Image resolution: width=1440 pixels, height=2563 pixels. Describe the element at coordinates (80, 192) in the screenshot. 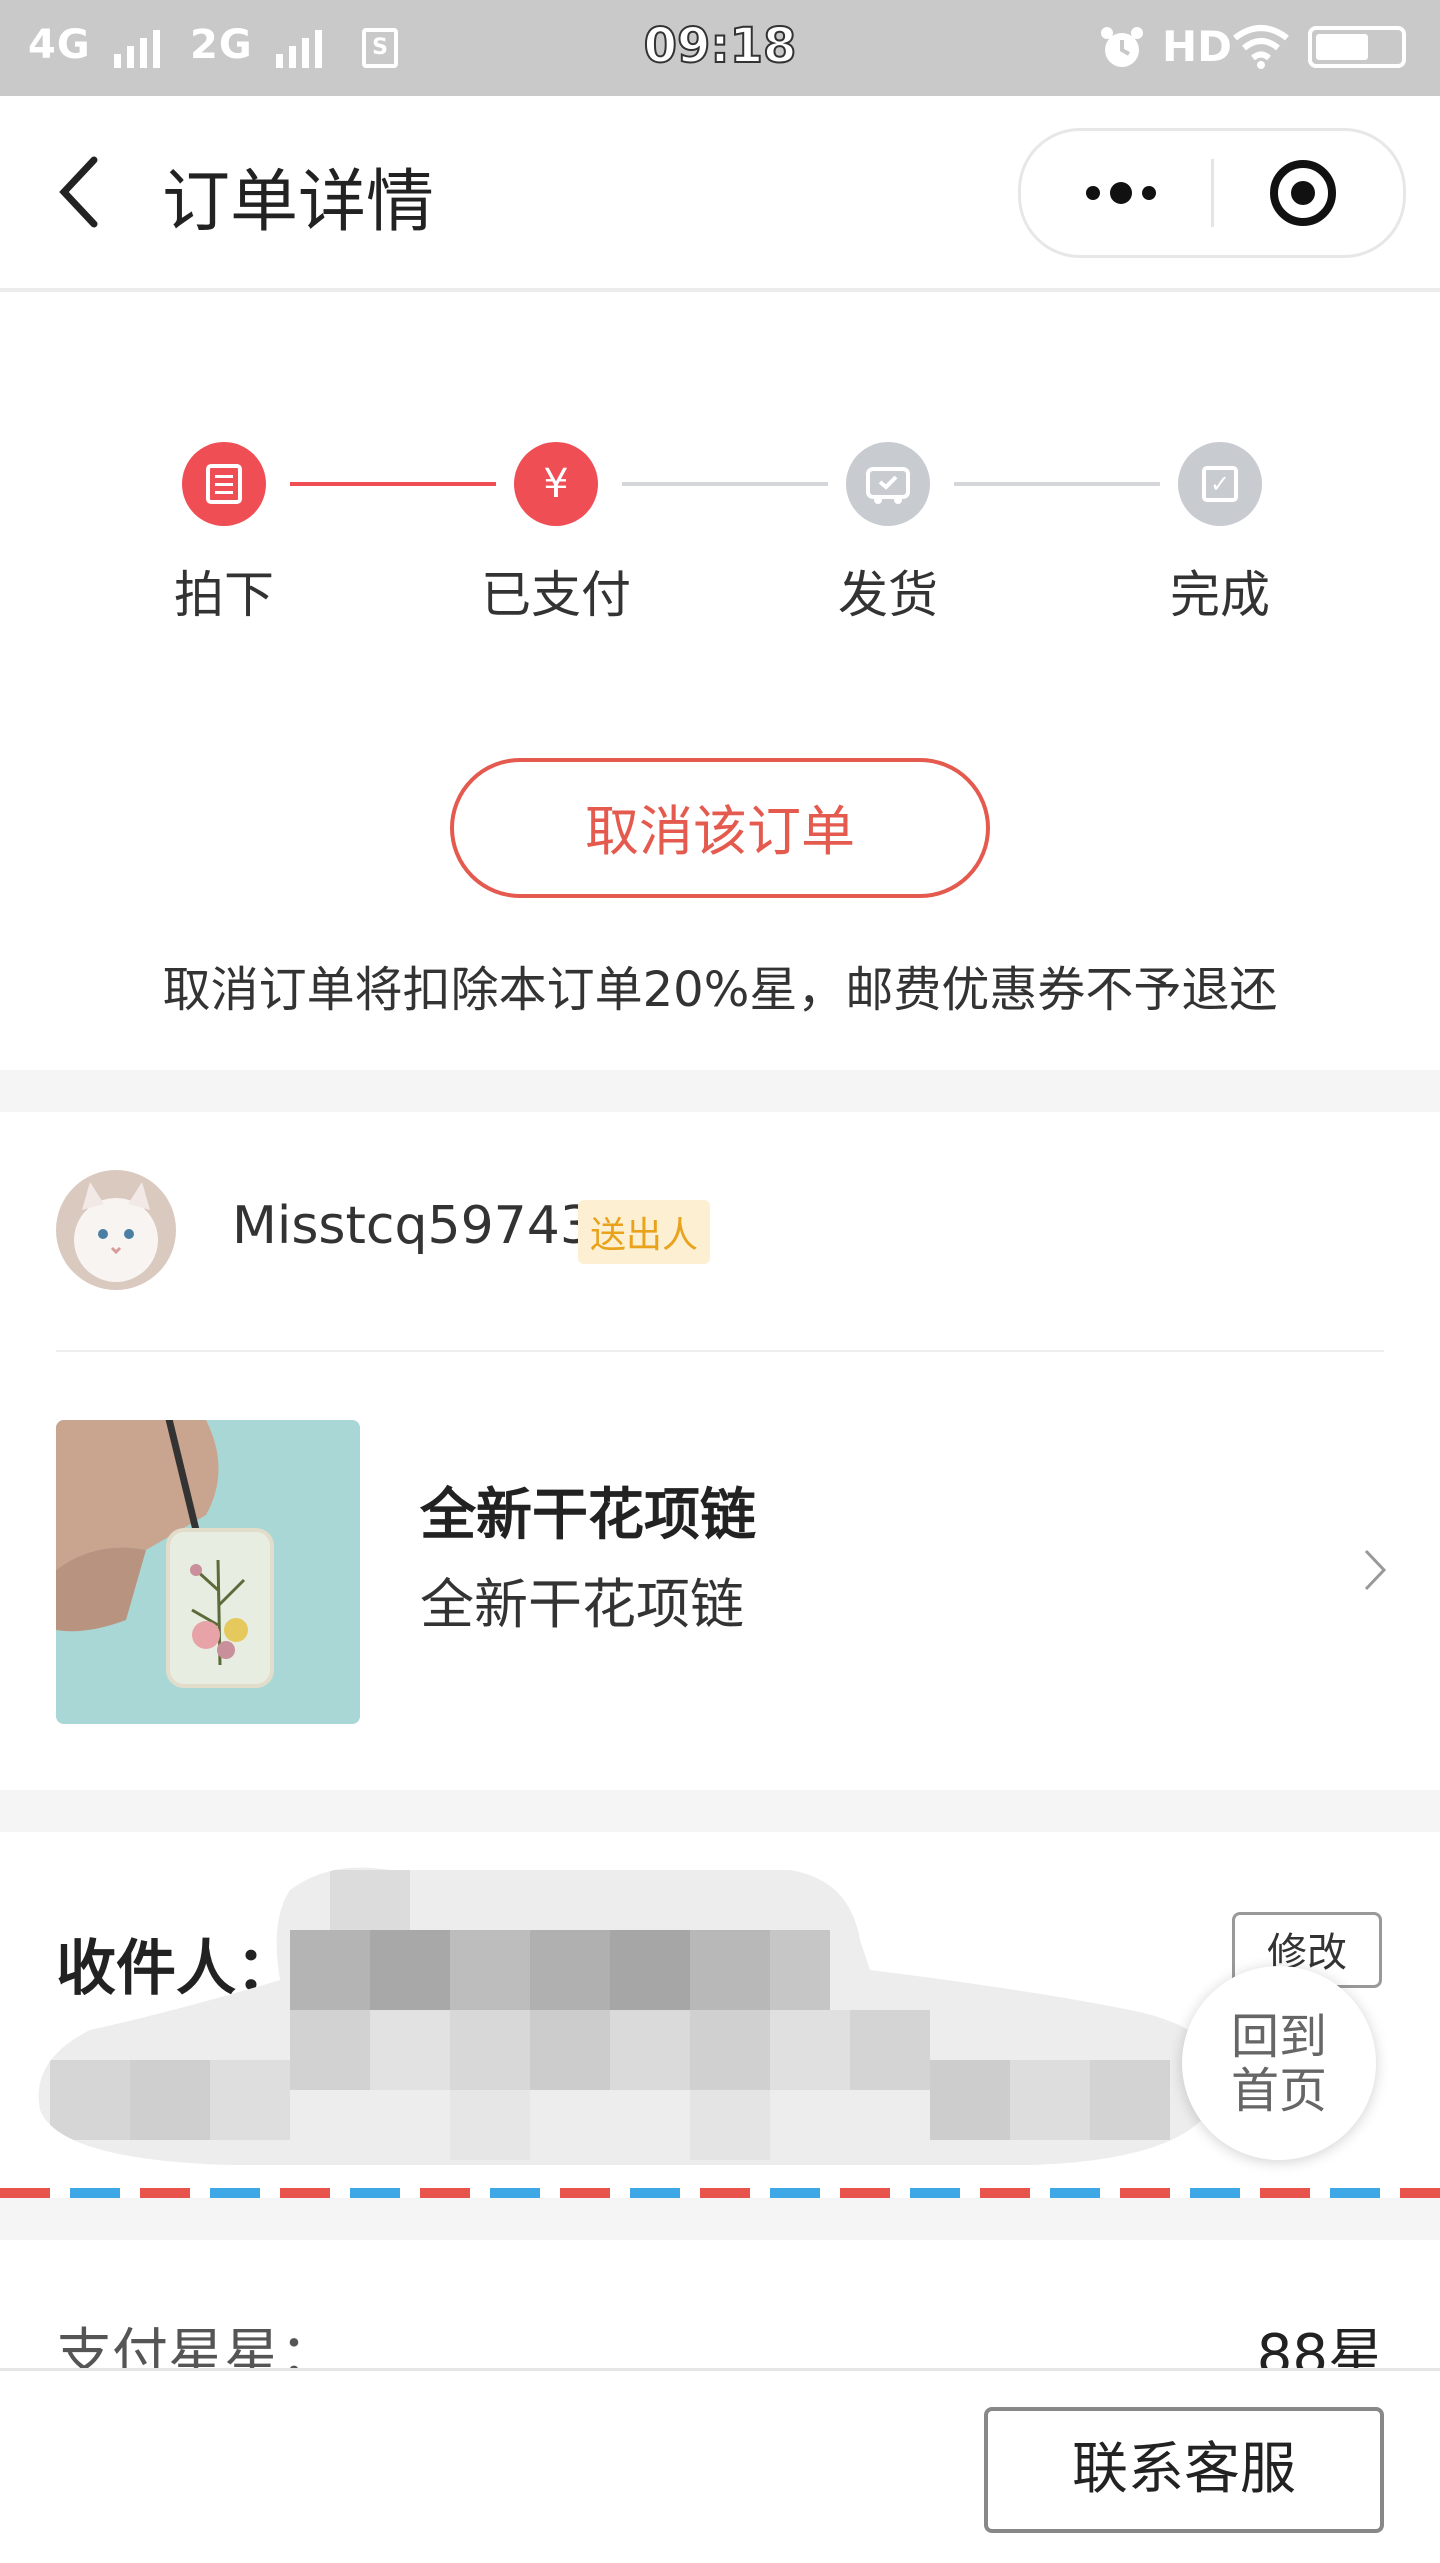

I see `back-button` at that location.